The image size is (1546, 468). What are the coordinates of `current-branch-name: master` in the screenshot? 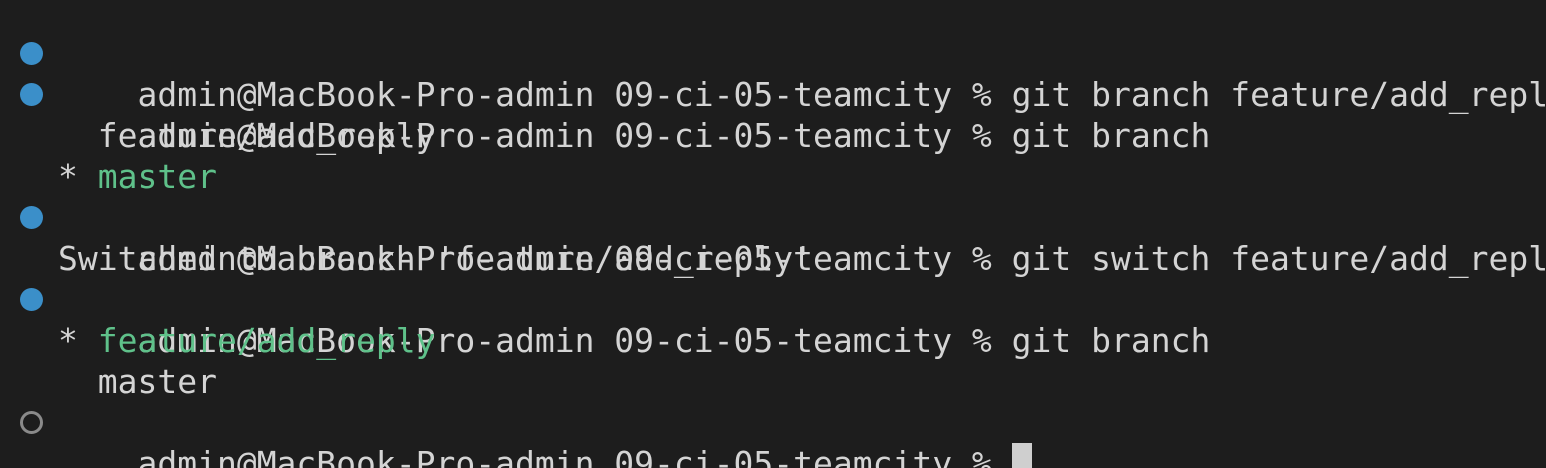 It's located at (157, 176).